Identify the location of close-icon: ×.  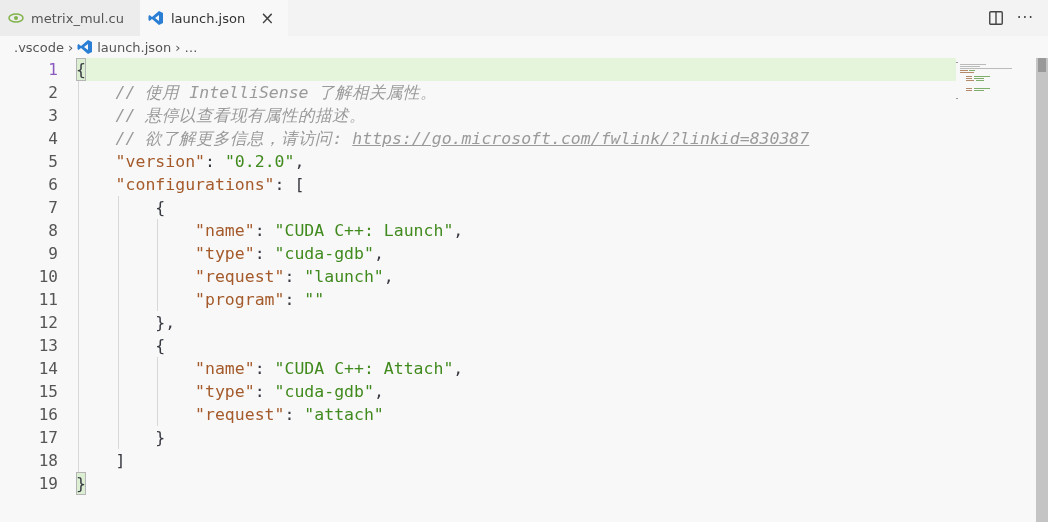
(267, 18).